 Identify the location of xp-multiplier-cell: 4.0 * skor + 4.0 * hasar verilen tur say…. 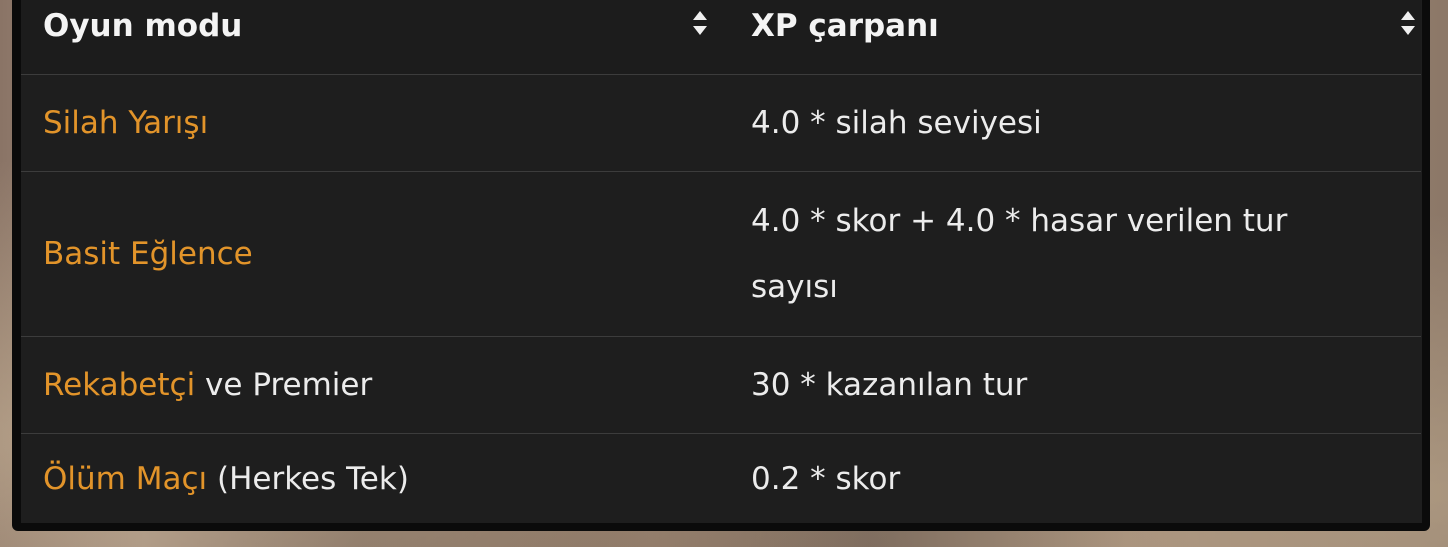
(1086, 254).